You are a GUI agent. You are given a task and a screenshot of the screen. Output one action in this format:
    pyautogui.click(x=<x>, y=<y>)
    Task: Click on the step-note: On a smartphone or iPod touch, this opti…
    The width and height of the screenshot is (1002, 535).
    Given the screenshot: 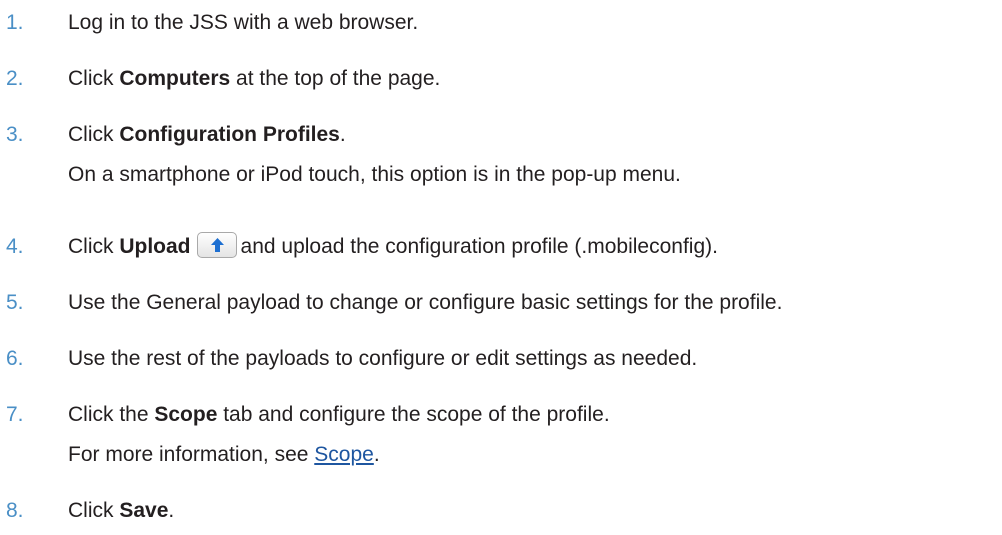 What is the action you would take?
    pyautogui.click(x=374, y=174)
    